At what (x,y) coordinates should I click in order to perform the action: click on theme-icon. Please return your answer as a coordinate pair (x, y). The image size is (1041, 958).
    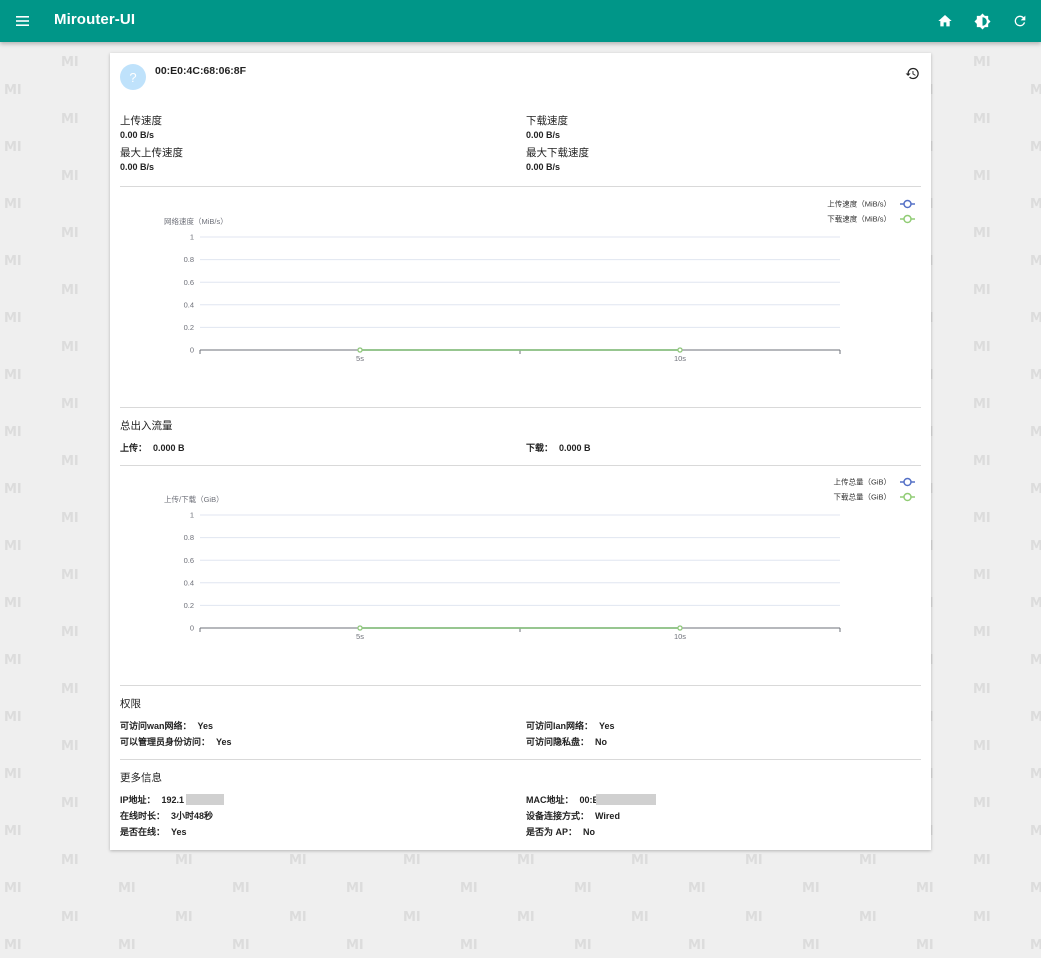
    Looking at the image, I should click on (982, 21).